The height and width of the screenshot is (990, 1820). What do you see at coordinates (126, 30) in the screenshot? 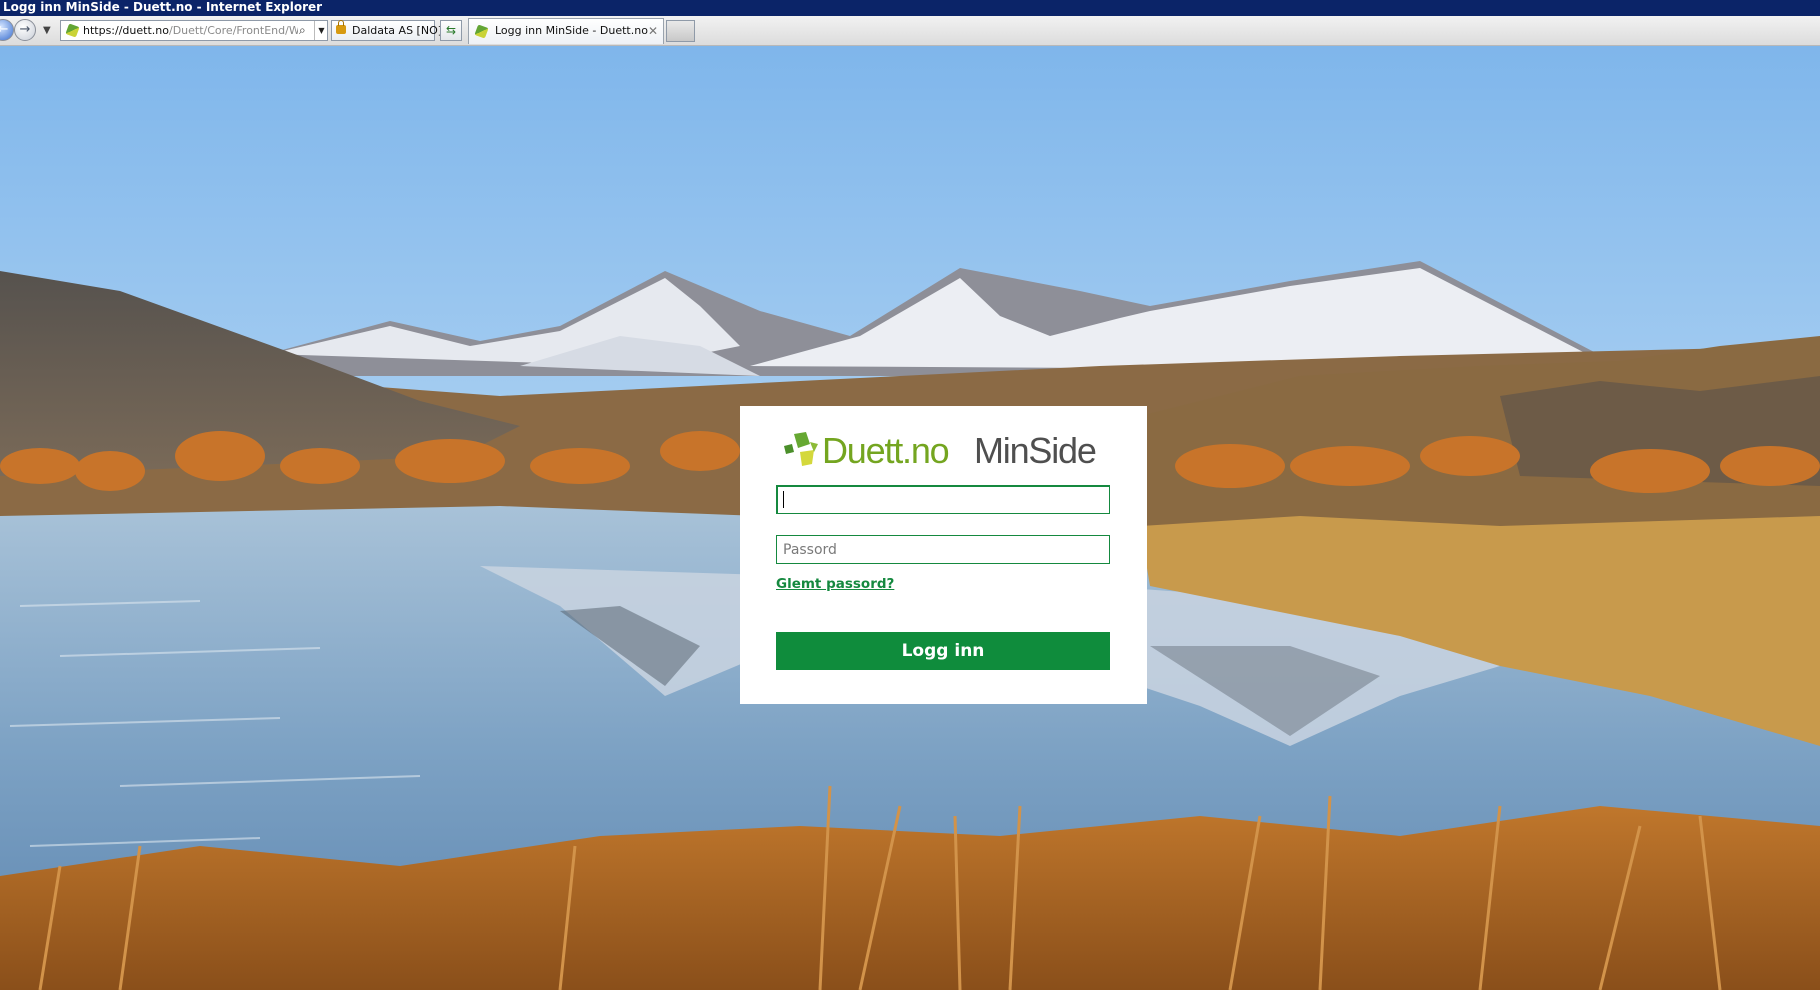
I see `url-host: https://duett.no` at bounding box center [126, 30].